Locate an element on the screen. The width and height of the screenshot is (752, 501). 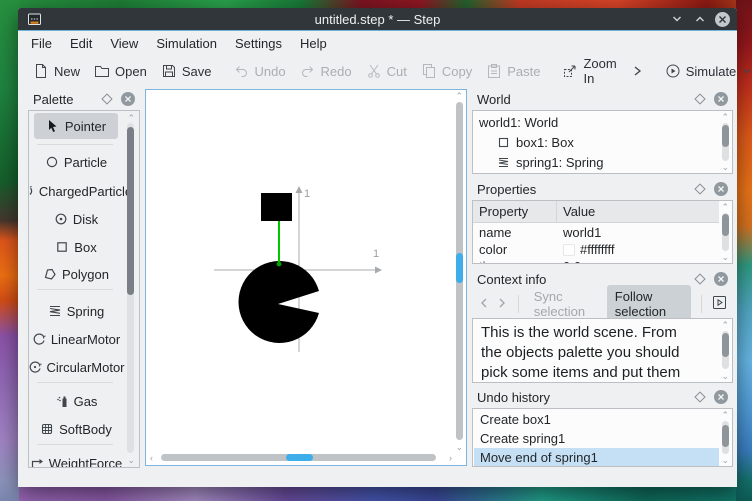
properties-scrollbar-thumb is located at coordinates (725, 225).